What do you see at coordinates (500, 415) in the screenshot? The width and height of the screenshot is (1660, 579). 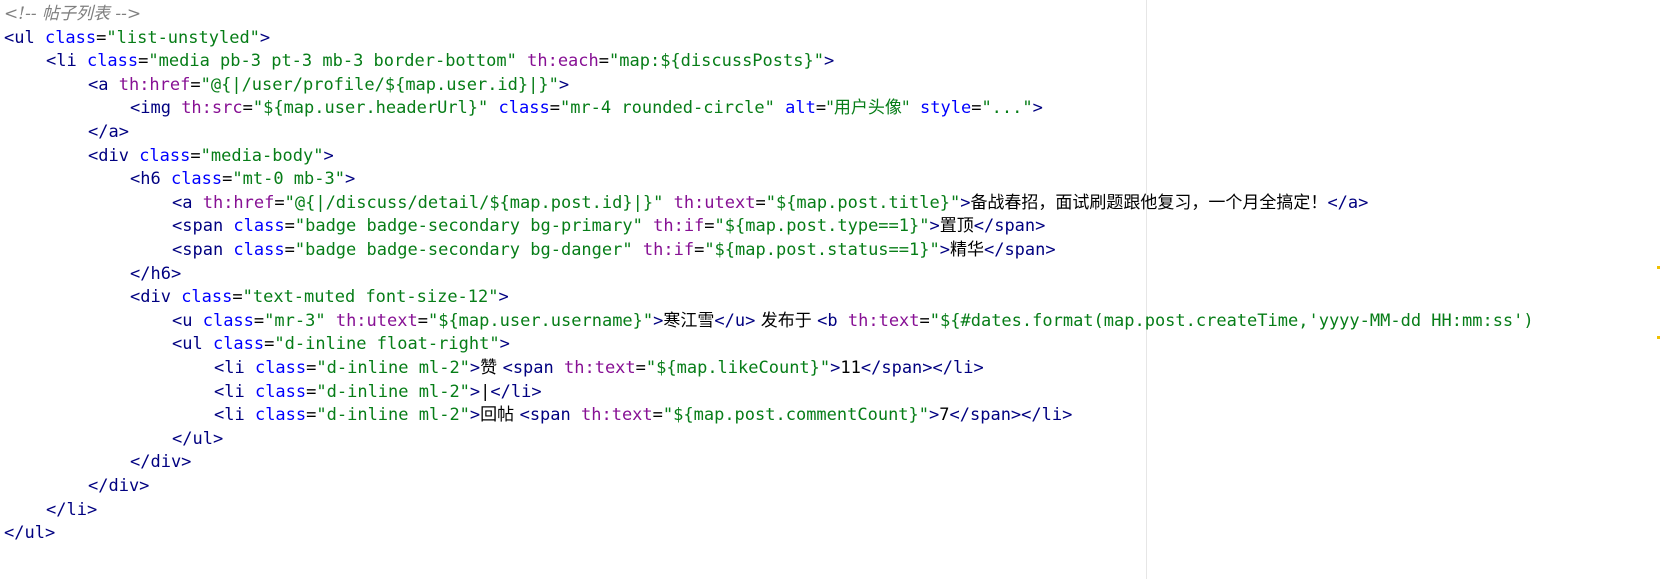 I see `code-token-txt: 回帖` at bounding box center [500, 415].